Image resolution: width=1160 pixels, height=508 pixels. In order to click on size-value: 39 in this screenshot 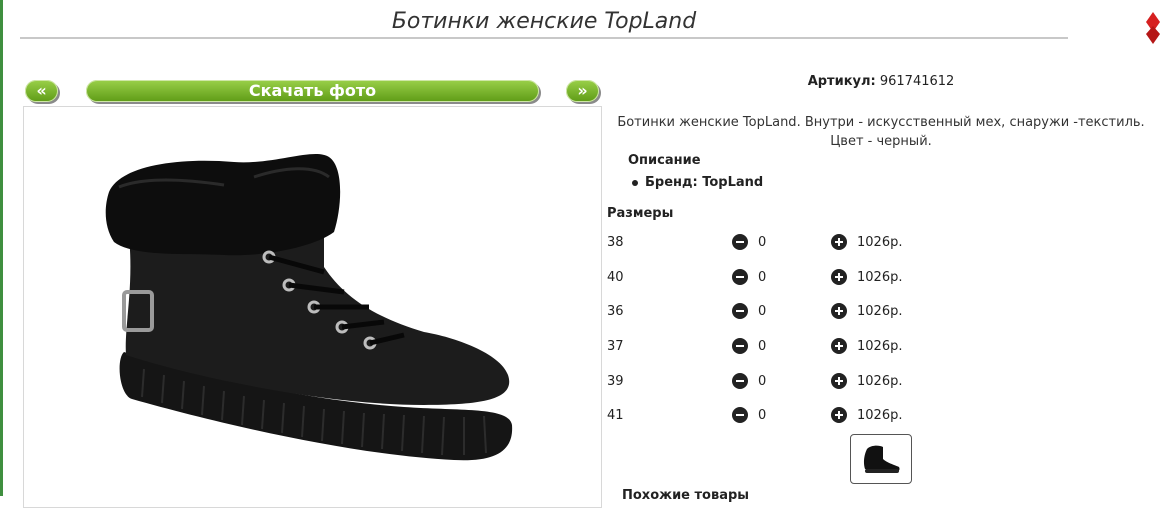, I will do `click(615, 381)`.